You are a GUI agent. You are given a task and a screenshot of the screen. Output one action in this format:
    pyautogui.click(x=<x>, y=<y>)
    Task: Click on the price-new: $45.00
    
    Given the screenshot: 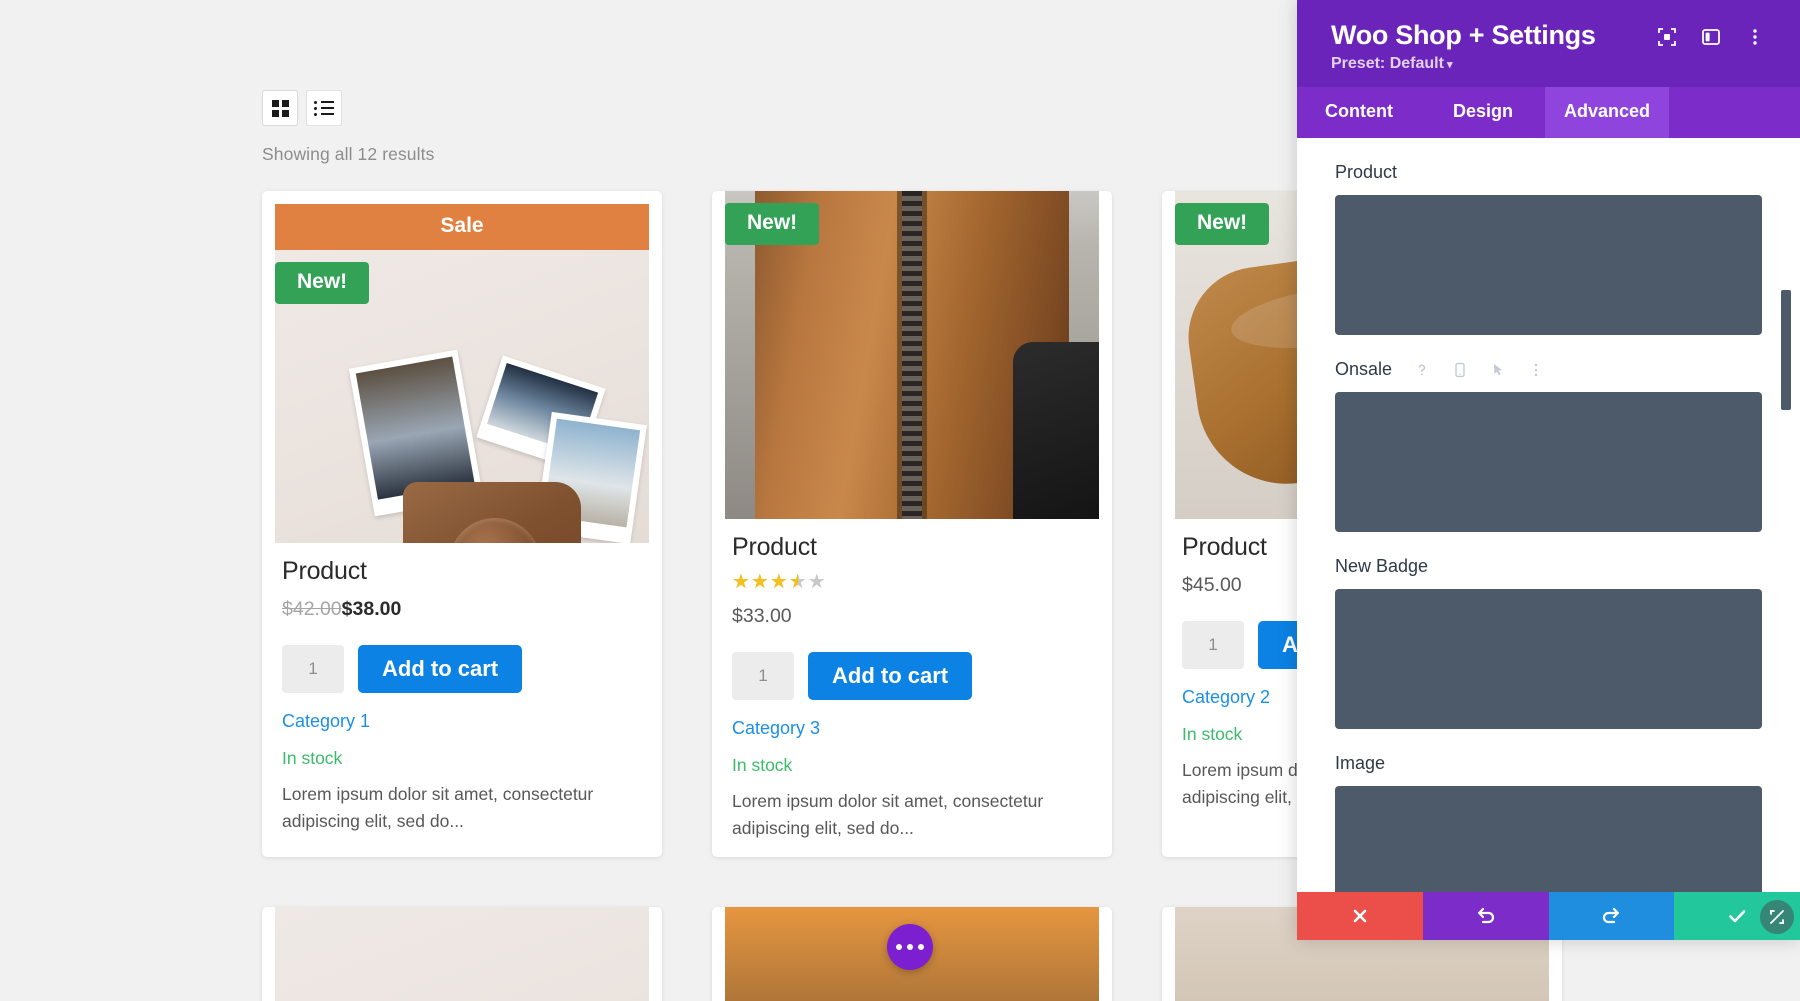 What is the action you would take?
    pyautogui.click(x=1212, y=585)
    